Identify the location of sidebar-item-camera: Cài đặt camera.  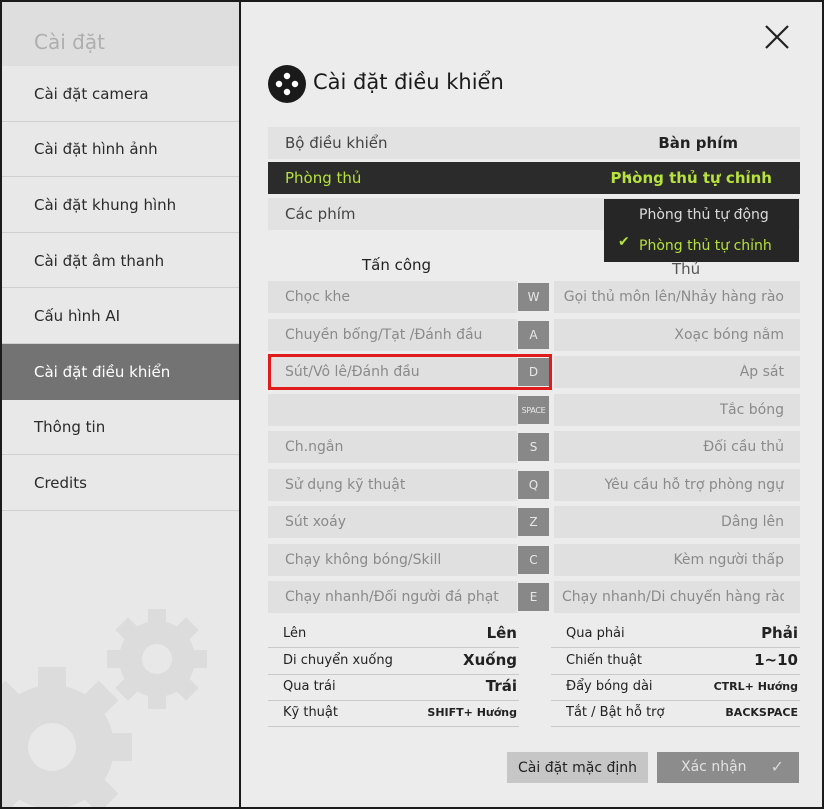
(120, 94).